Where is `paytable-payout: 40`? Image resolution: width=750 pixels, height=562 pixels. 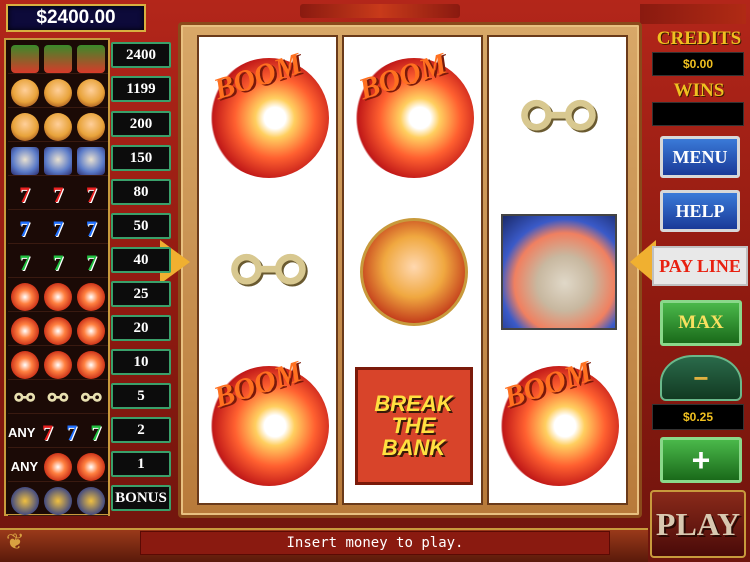 paytable-payout: 40 is located at coordinates (141, 260).